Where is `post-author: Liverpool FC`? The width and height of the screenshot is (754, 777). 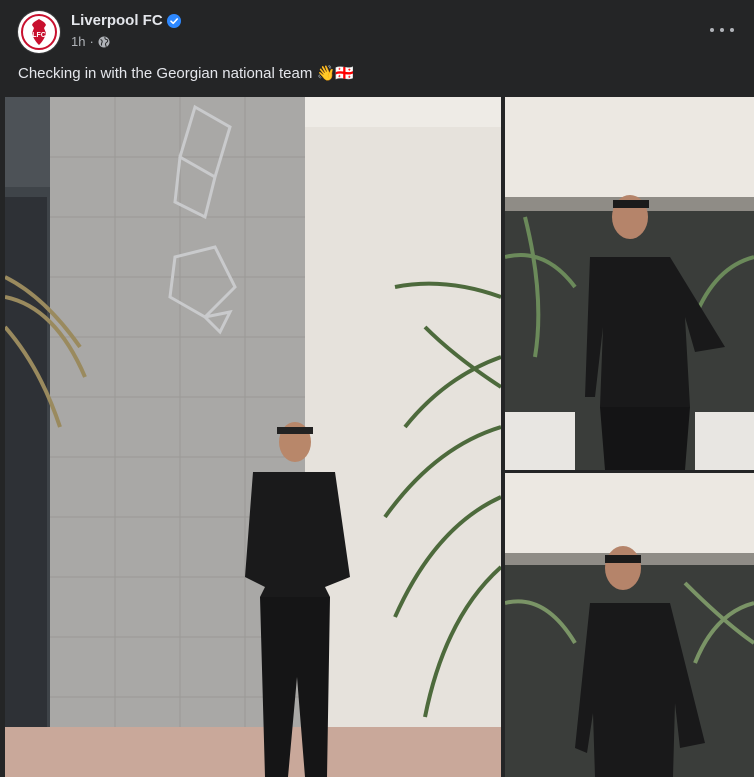 post-author: Liverpool FC is located at coordinates (126, 20).